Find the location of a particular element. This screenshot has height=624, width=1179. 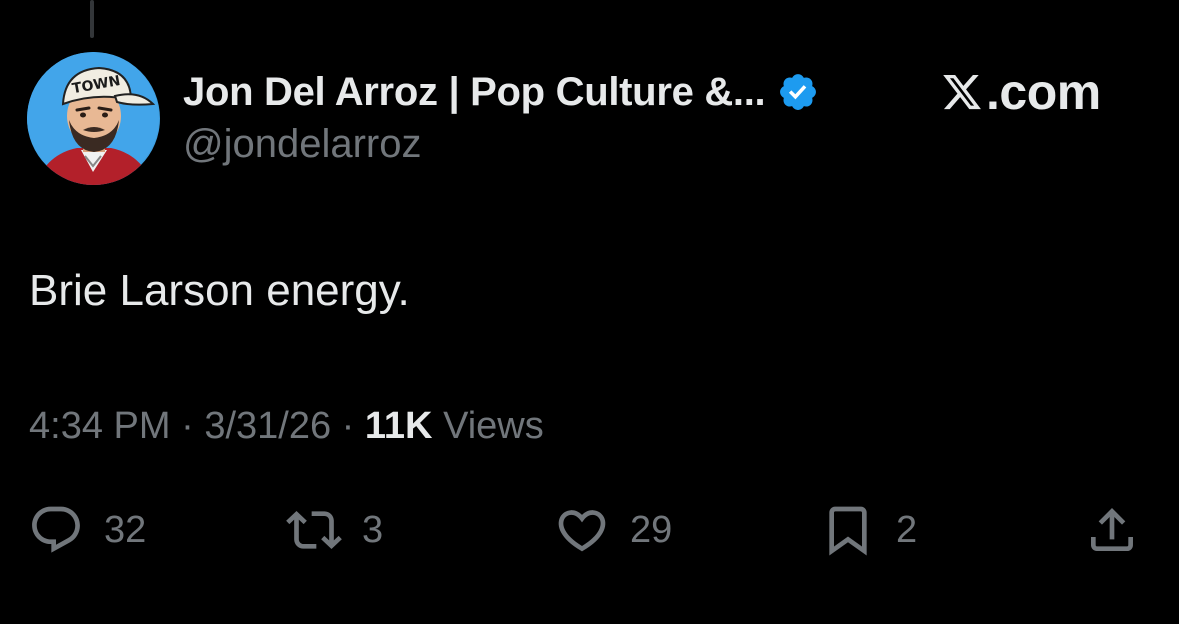

repost-button: 3 is located at coordinates (334, 530).